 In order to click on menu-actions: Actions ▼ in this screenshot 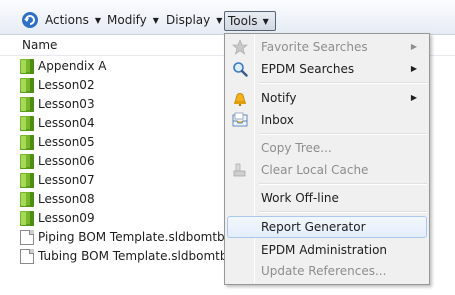, I will do `click(73, 20)`.